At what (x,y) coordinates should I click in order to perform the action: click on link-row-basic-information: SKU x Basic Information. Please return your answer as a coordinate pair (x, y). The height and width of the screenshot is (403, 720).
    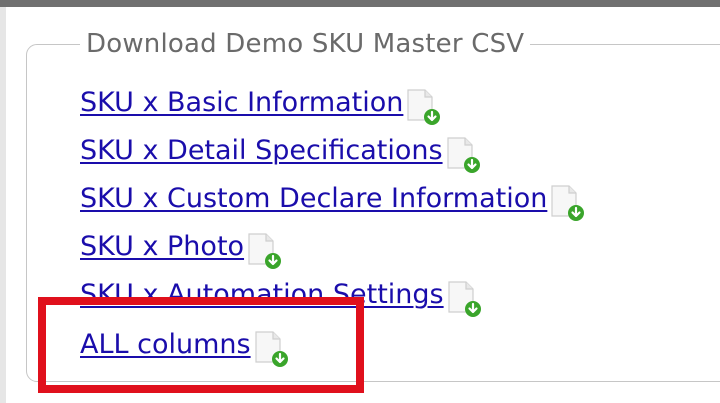
    Looking at the image, I should click on (260, 106).